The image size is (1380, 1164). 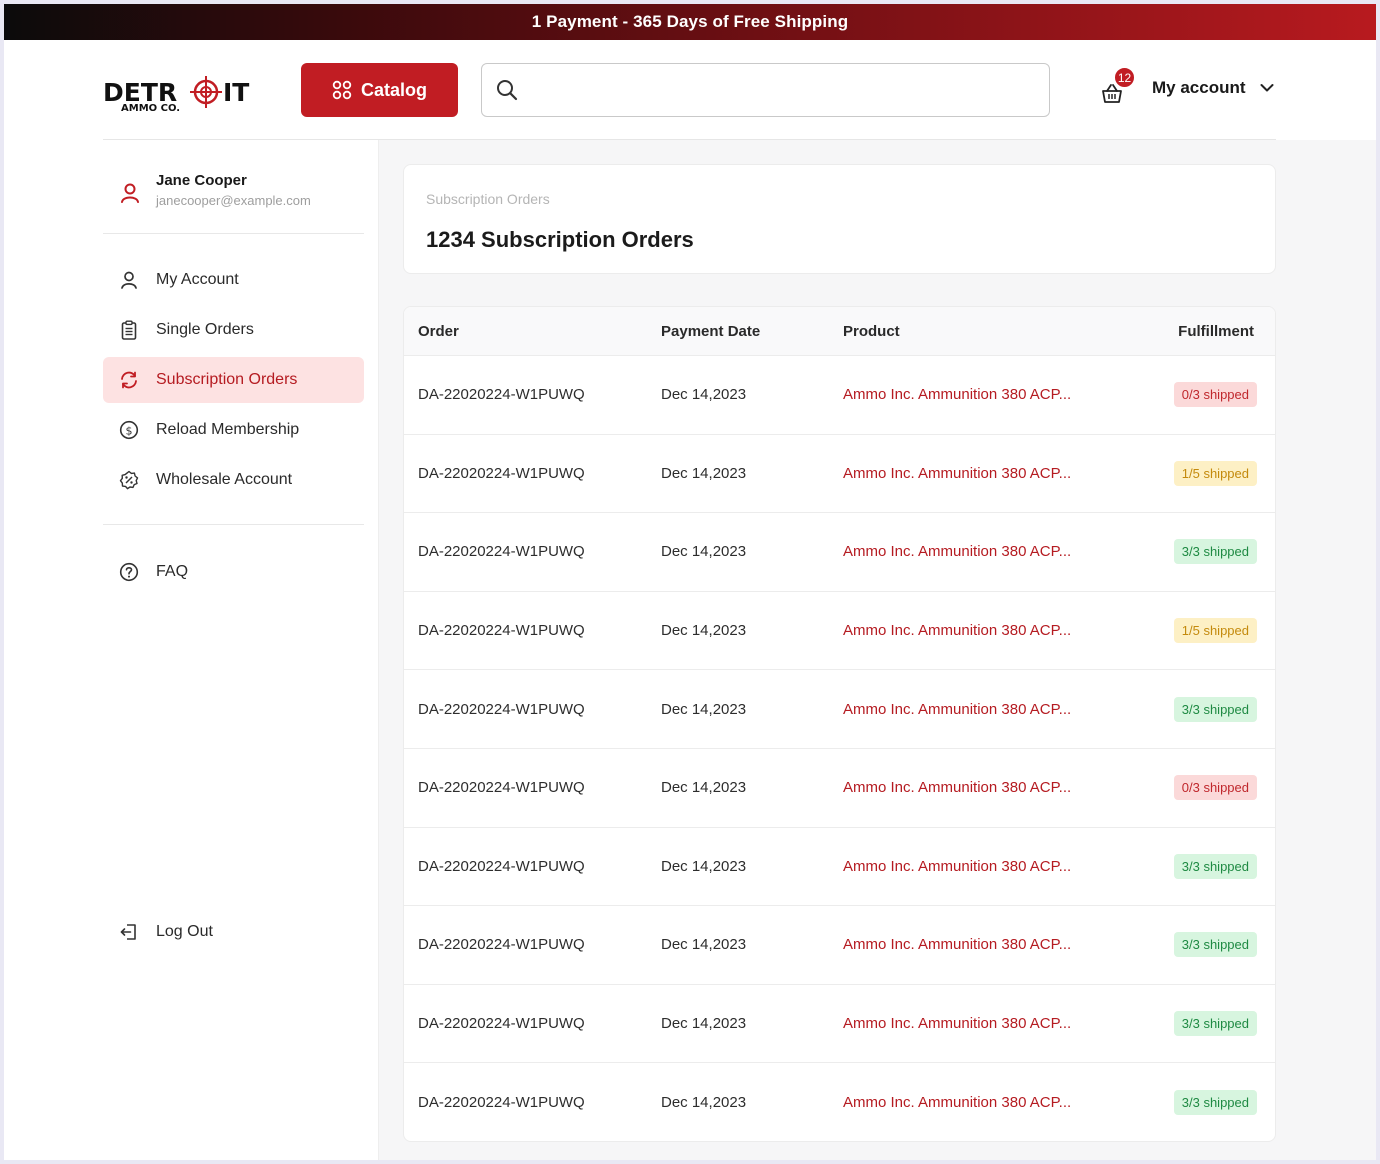 I want to click on user-profile: Jane Cooper janecooper@example.com, so click(x=215, y=190).